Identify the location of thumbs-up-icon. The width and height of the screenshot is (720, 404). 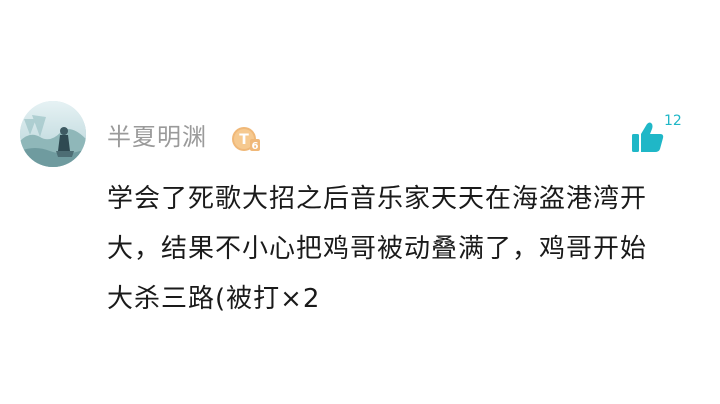
(648, 137).